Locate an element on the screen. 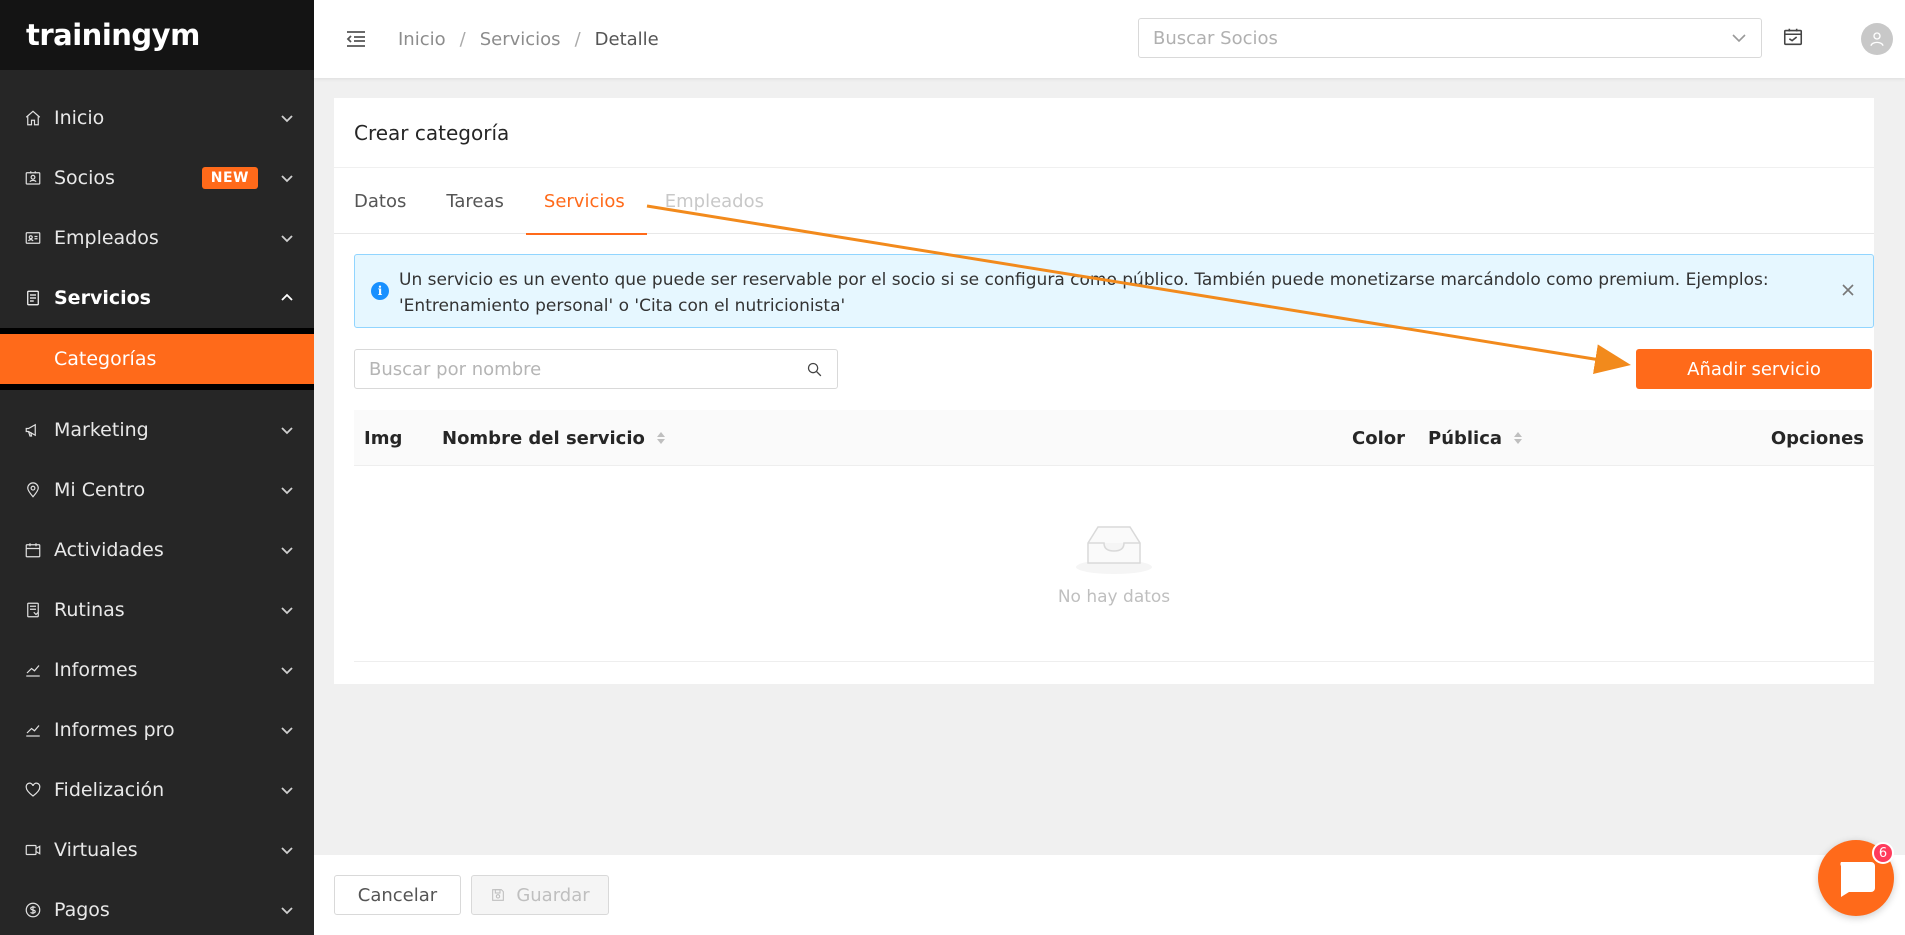  calendar-icon is located at coordinates (33, 550).